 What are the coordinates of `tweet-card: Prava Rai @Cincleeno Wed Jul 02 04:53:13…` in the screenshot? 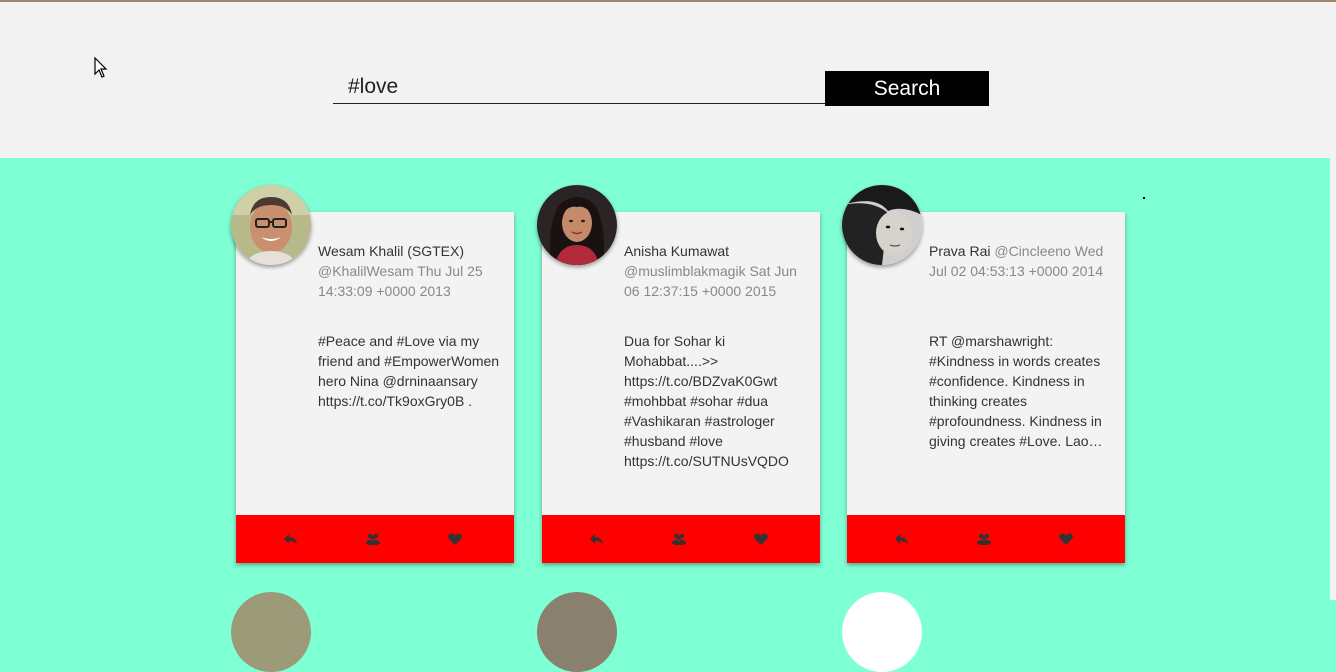 It's located at (983, 374).